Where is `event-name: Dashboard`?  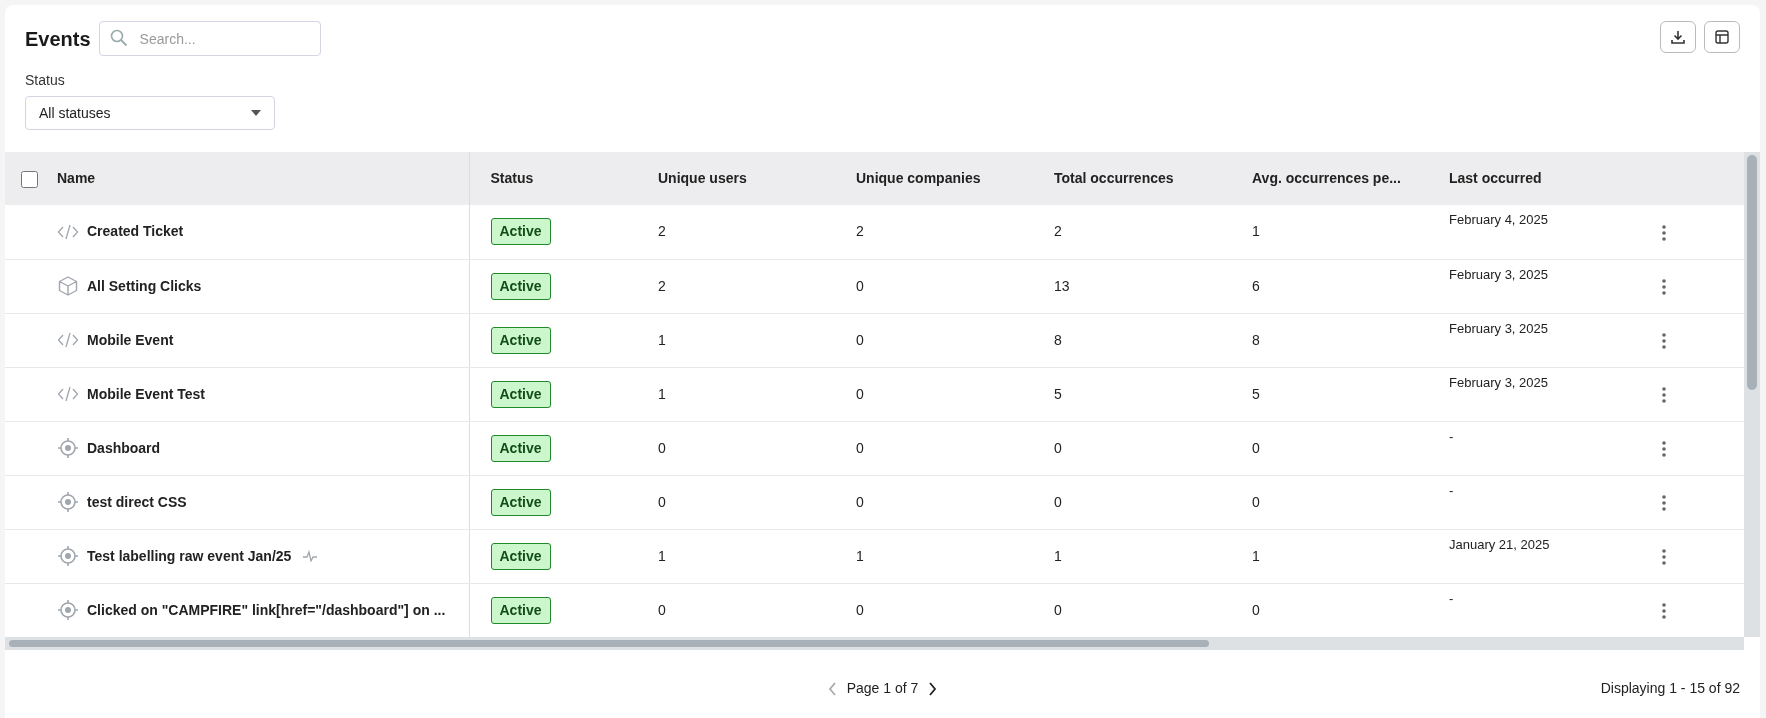 event-name: Dashboard is located at coordinates (124, 448).